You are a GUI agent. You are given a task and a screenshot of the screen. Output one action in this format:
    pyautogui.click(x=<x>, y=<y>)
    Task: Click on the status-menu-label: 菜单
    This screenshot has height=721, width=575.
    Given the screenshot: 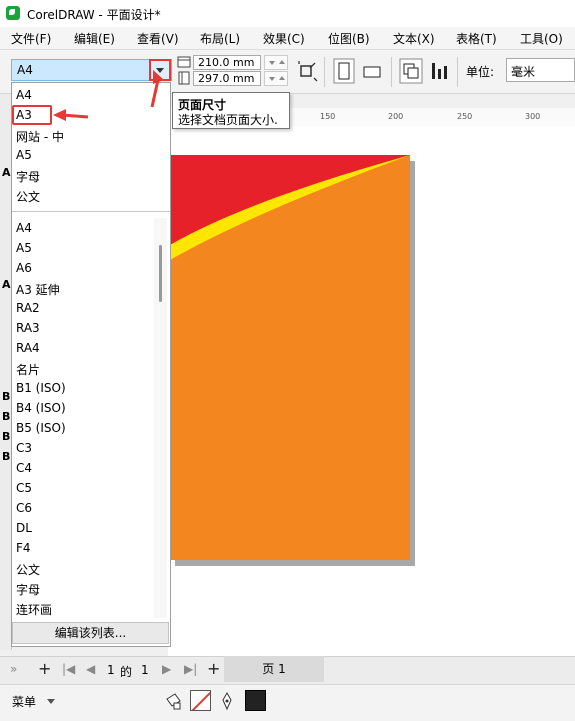 What is the action you would take?
    pyautogui.click(x=24, y=701)
    